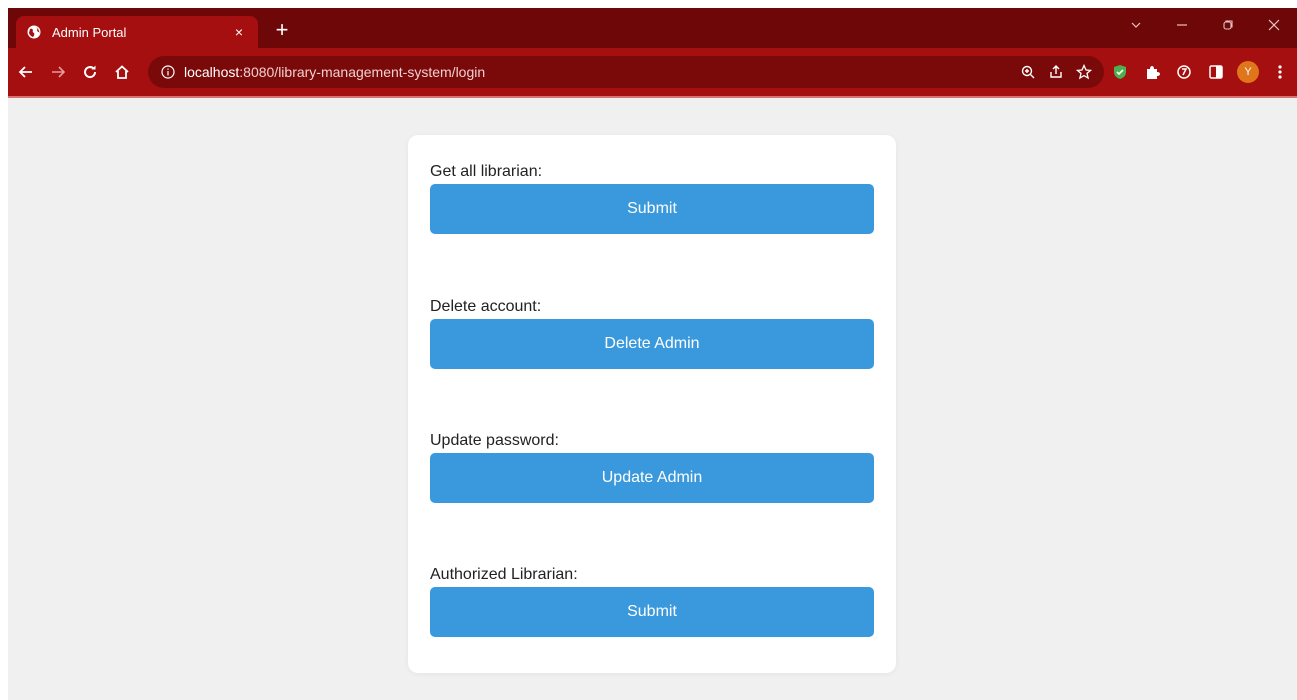  I want to click on update-password-section: Update password: Update Admin, so click(652, 467).